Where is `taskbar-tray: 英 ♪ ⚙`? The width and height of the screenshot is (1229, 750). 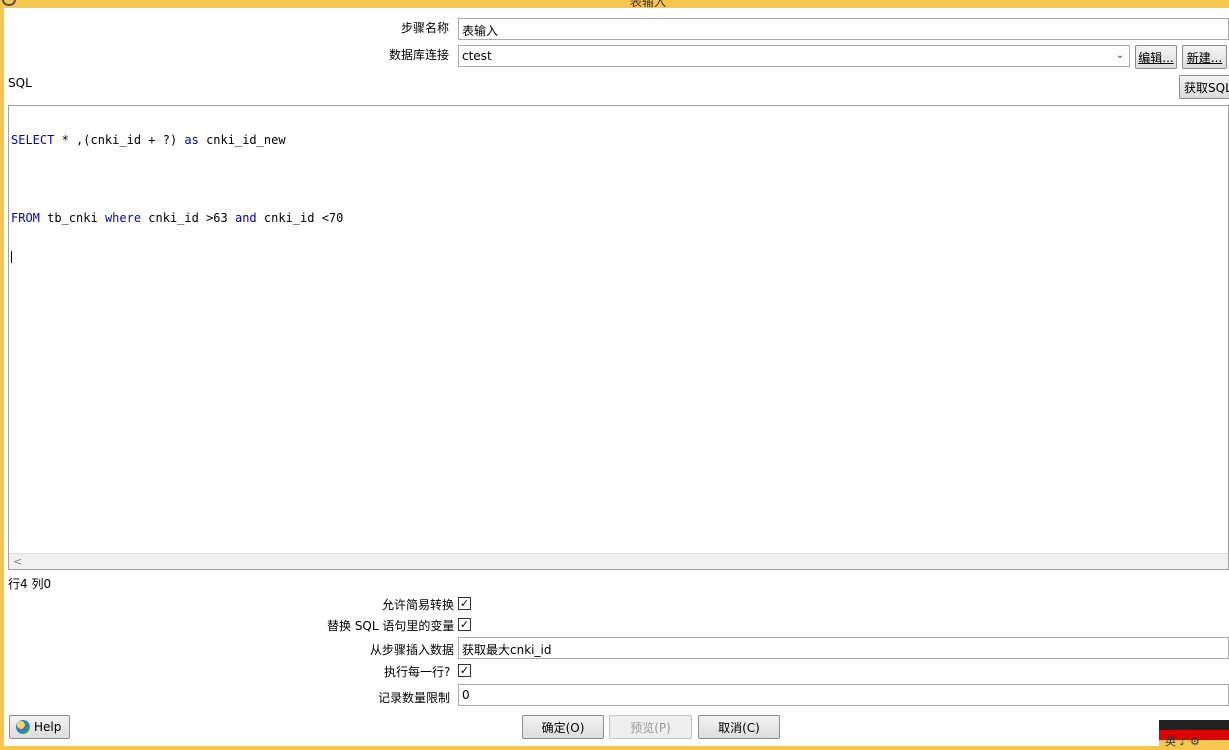 taskbar-tray: 英 ♪ ⚙ is located at coordinates (1194, 735).